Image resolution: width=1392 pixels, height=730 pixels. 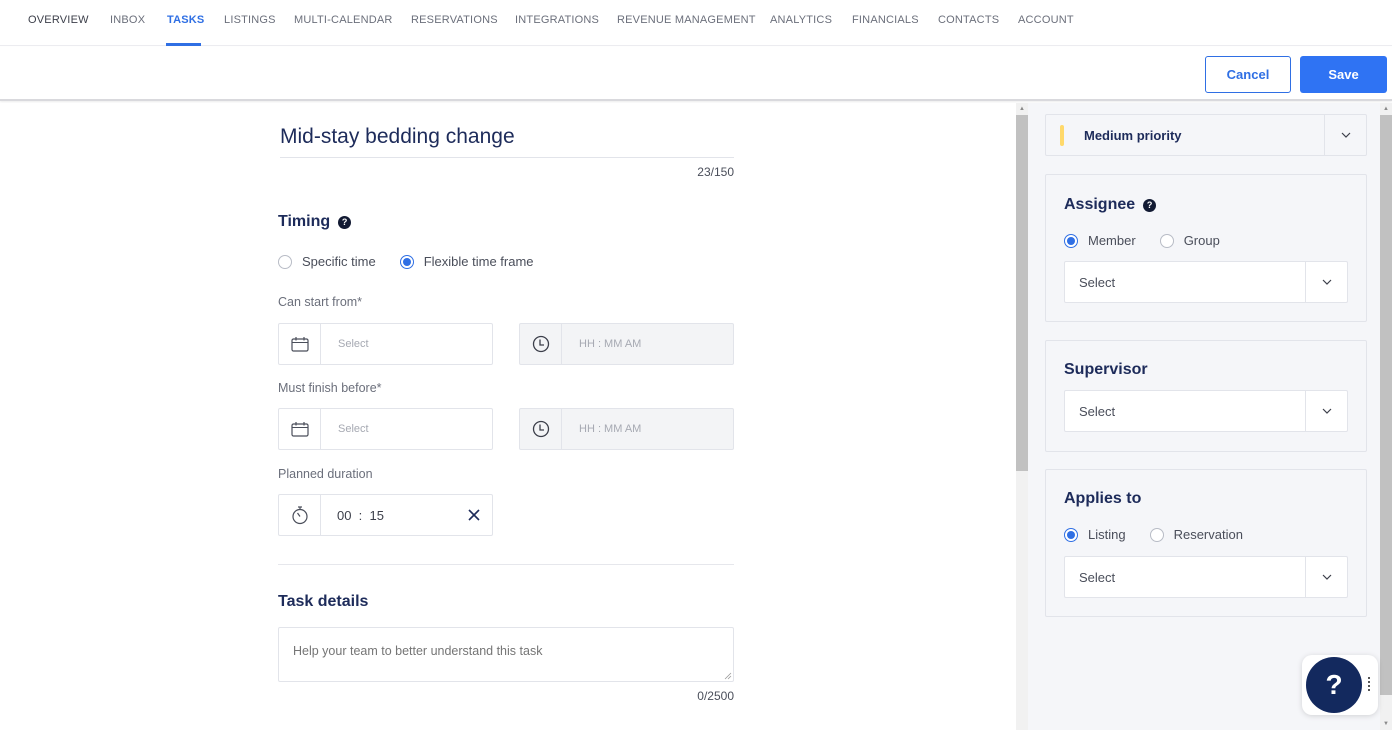 I want to click on finish-time-picker: HH : MM AM, so click(x=626, y=429).